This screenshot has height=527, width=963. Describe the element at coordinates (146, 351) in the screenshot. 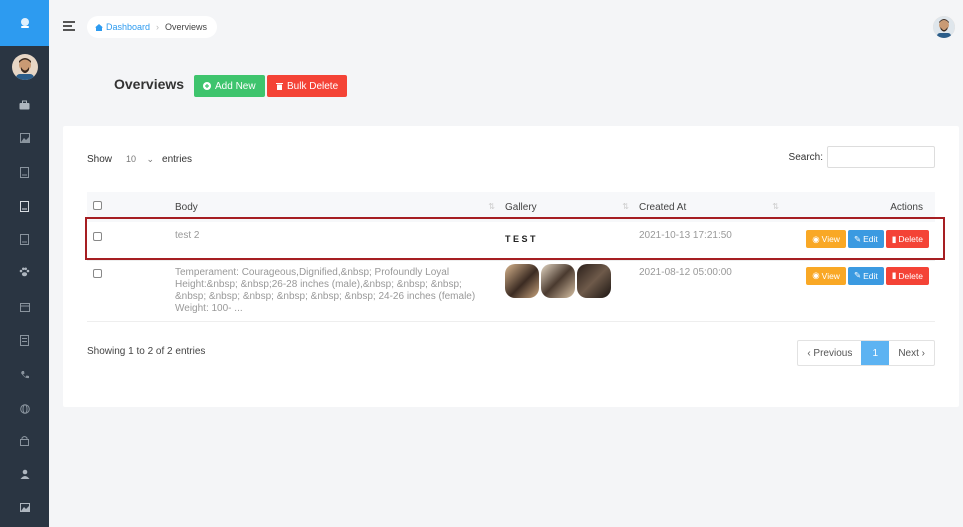

I see `table-info: Showing 1 to 2 of 2 entries` at that location.